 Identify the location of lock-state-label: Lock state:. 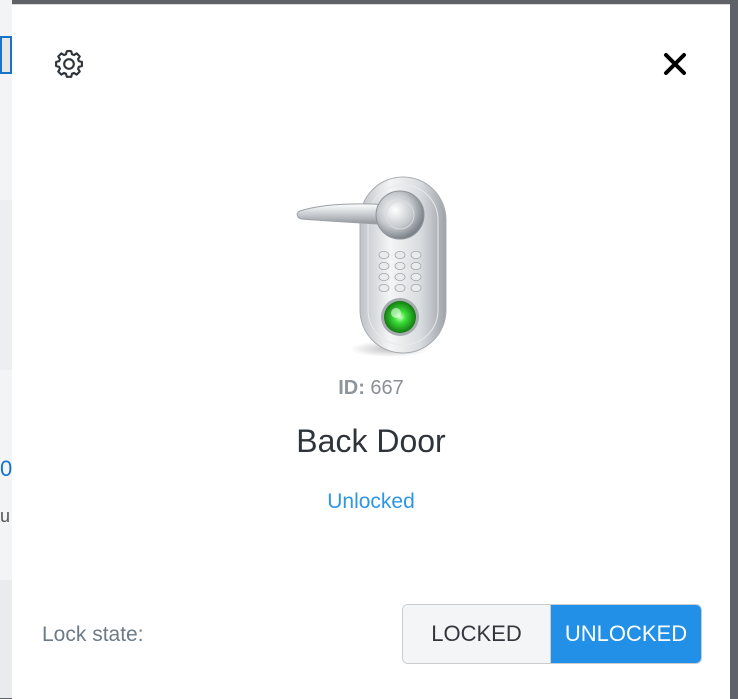
(93, 634).